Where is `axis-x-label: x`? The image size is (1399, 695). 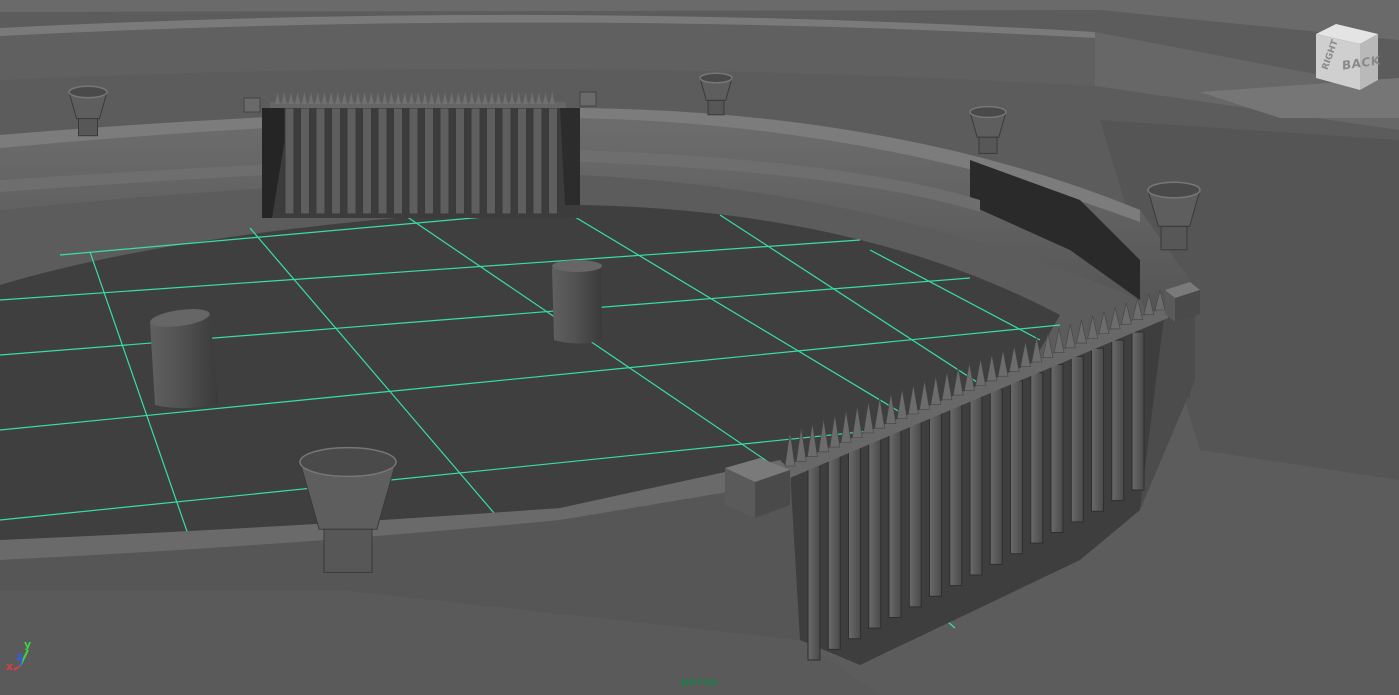
axis-x-label: x is located at coordinates (10, 666).